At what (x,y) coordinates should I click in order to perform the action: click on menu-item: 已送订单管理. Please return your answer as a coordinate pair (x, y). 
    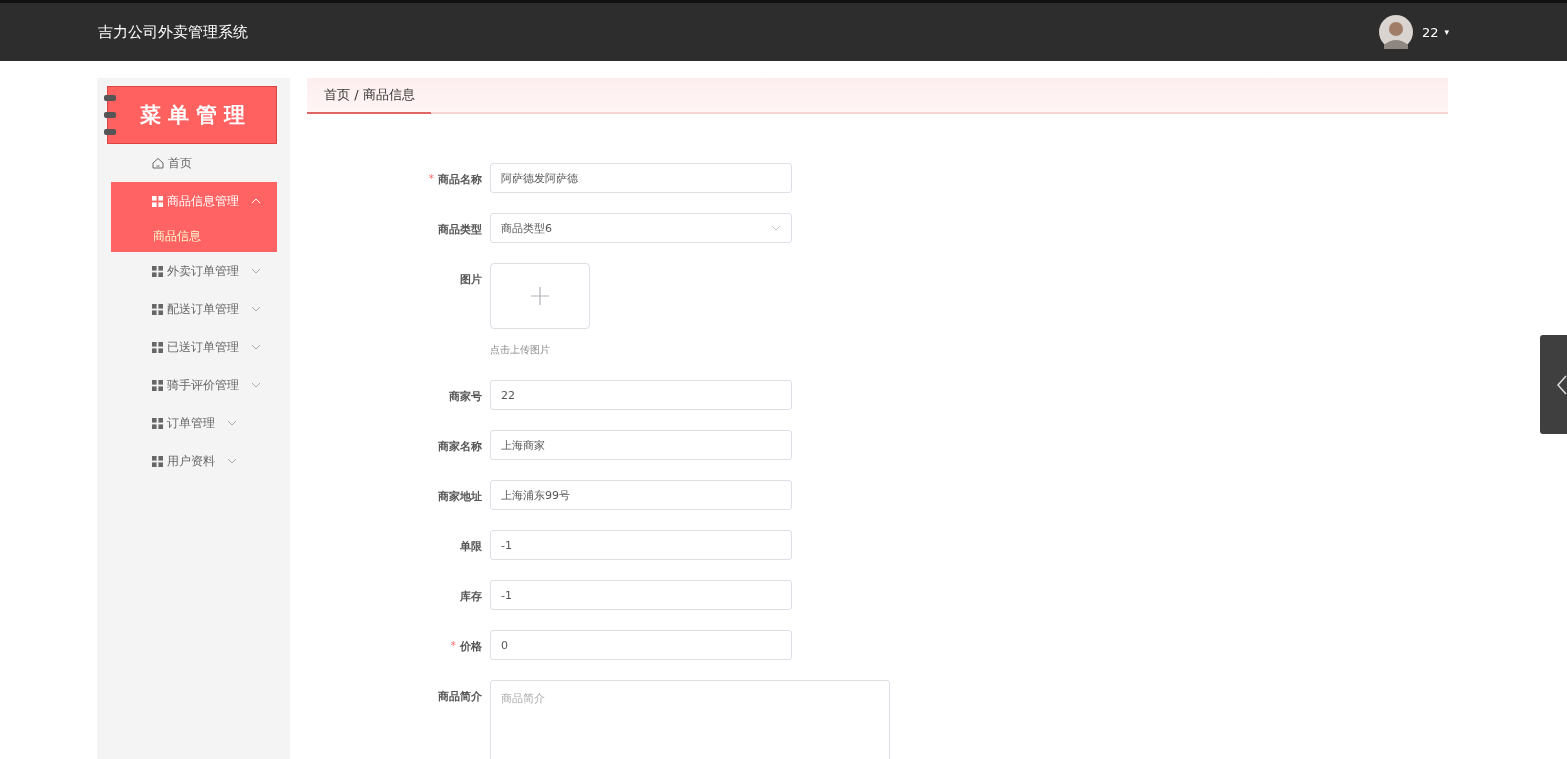
    Looking at the image, I should click on (194, 347).